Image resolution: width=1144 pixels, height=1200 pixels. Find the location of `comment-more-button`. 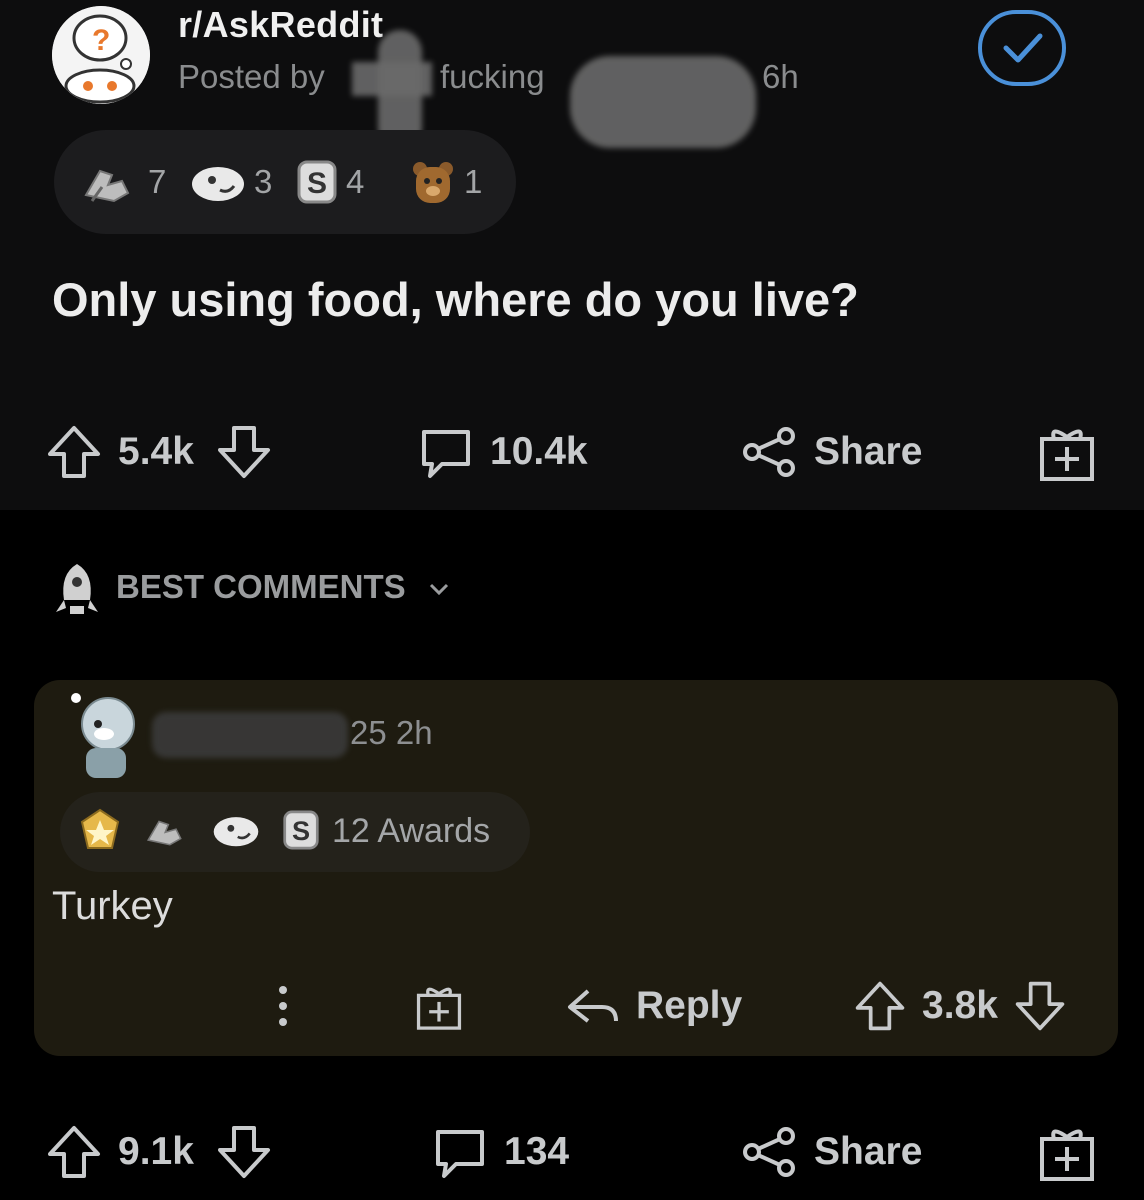

comment-more-button is located at coordinates (283, 1006).